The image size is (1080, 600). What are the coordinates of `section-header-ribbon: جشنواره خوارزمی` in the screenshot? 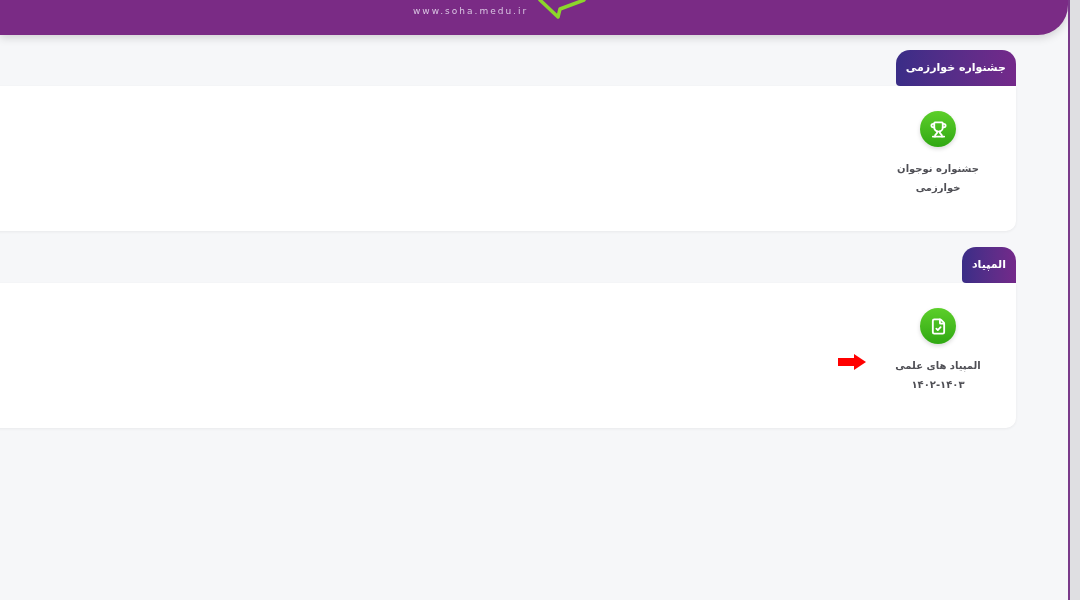 It's located at (955, 68).